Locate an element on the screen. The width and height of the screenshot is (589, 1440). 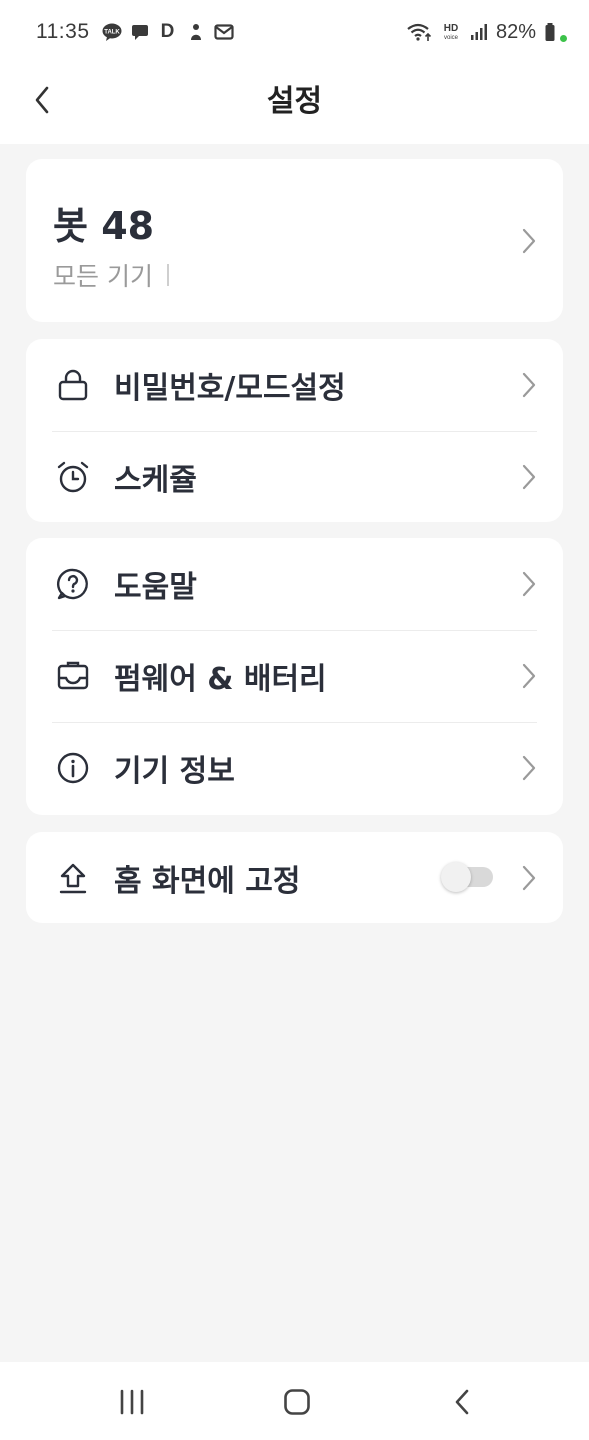
menu-item-device-info: 기기 정보 is located at coordinates (294, 768).